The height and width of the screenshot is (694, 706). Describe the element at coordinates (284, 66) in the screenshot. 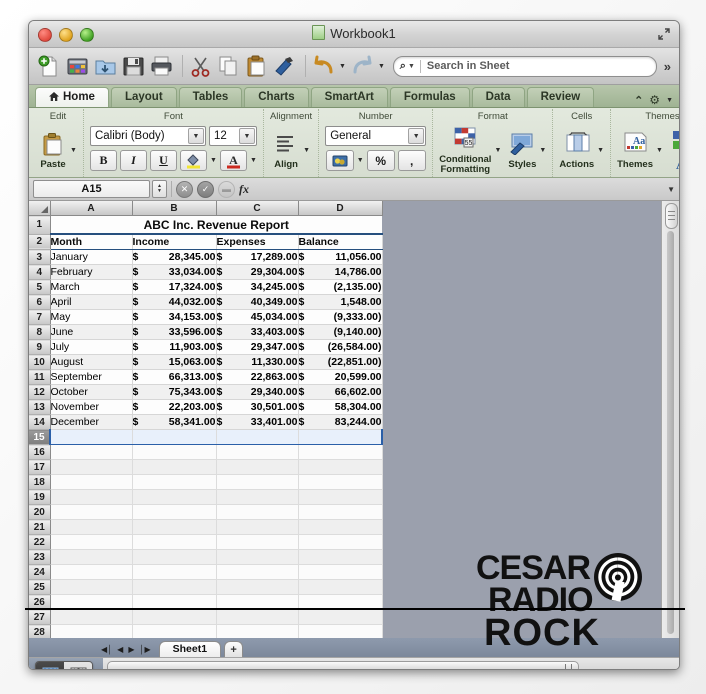

I see `format-painter-icon` at that location.